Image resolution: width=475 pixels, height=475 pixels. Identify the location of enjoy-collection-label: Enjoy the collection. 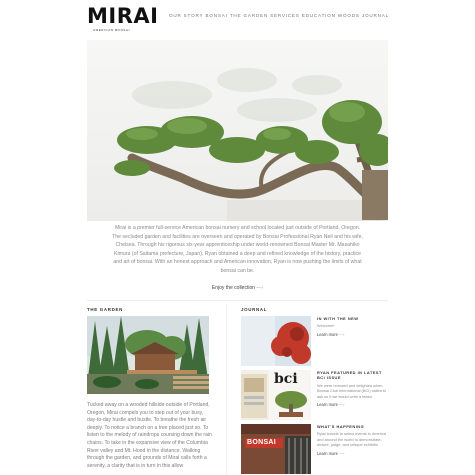
(233, 288).